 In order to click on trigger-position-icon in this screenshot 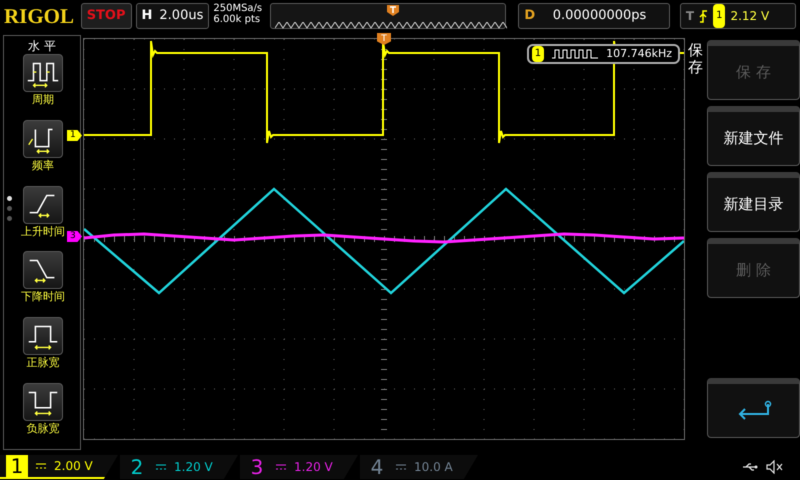, I will do `click(393, 10)`.